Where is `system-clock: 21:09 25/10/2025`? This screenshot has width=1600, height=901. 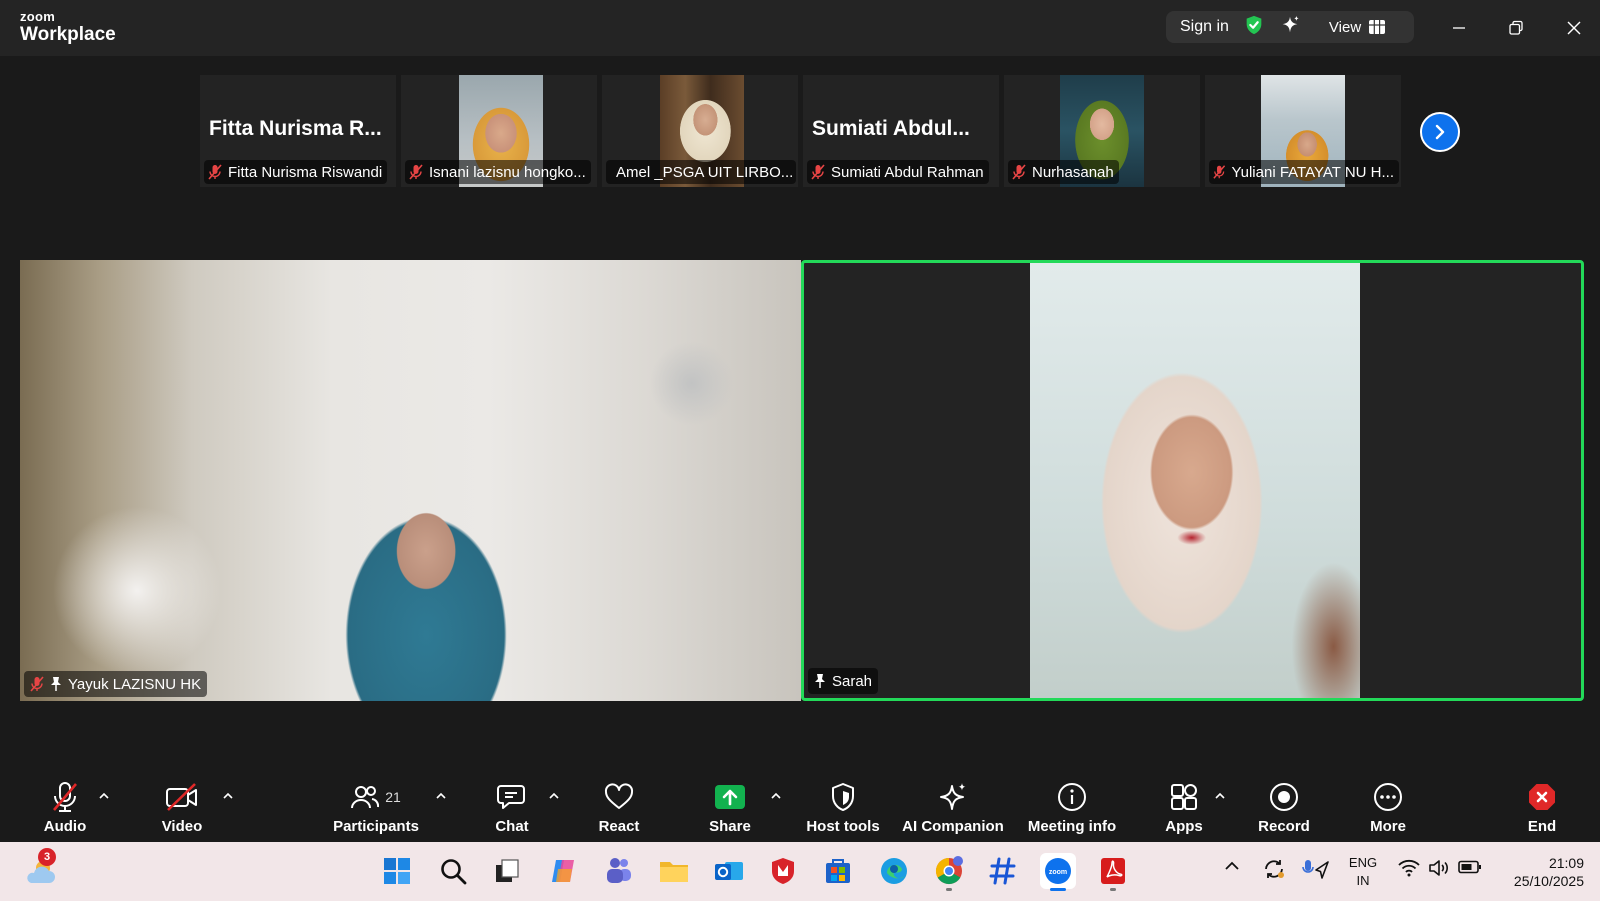 system-clock: 21:09 25/10/2025 is located at coordinates (1539, 872).